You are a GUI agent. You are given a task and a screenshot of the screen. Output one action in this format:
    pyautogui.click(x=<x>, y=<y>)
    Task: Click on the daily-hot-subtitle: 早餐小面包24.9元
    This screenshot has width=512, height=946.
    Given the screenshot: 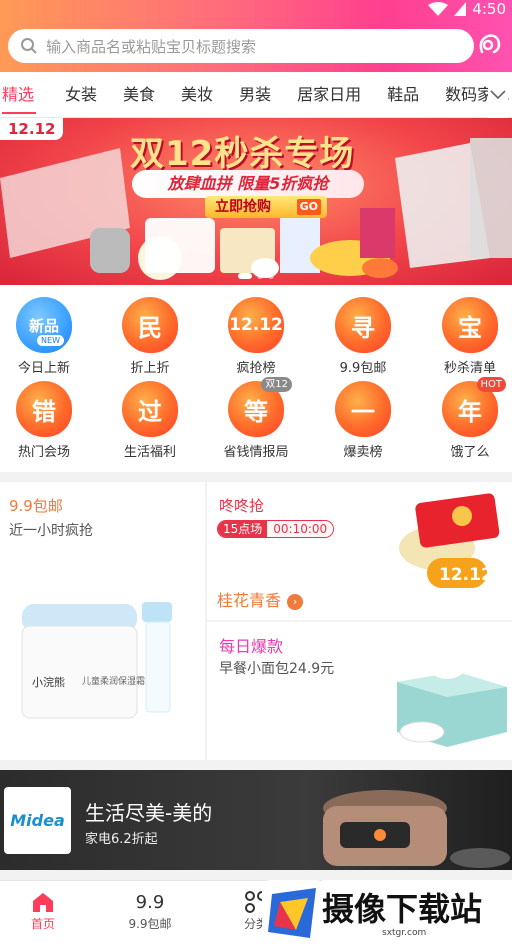 What is the action you would take?
    pyautogui.click(x=277, y=669)
    